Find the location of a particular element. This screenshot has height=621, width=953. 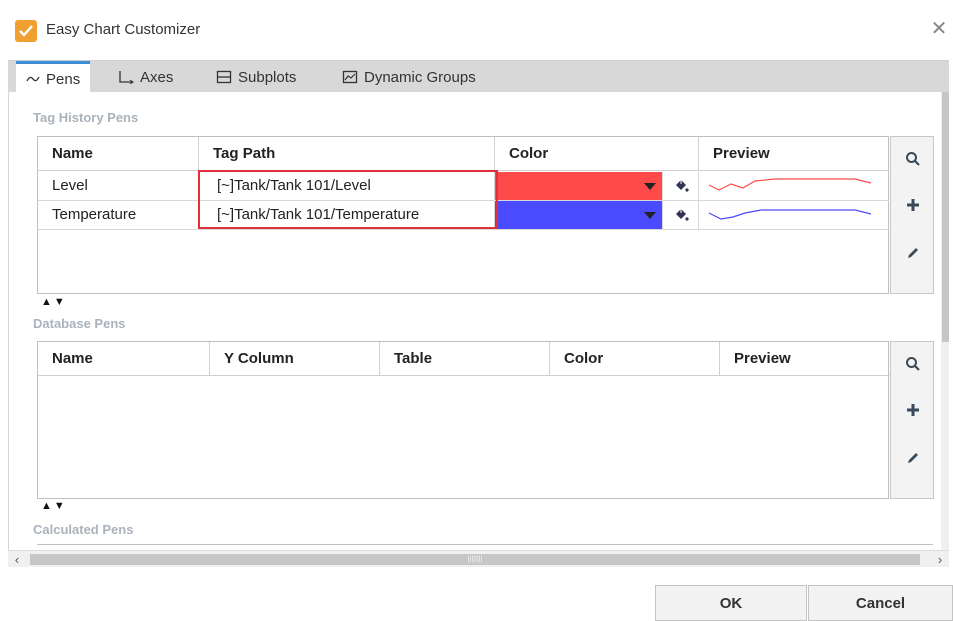

database-header: Name Y Column Table Color Preview is located at coordinates (464, 359).